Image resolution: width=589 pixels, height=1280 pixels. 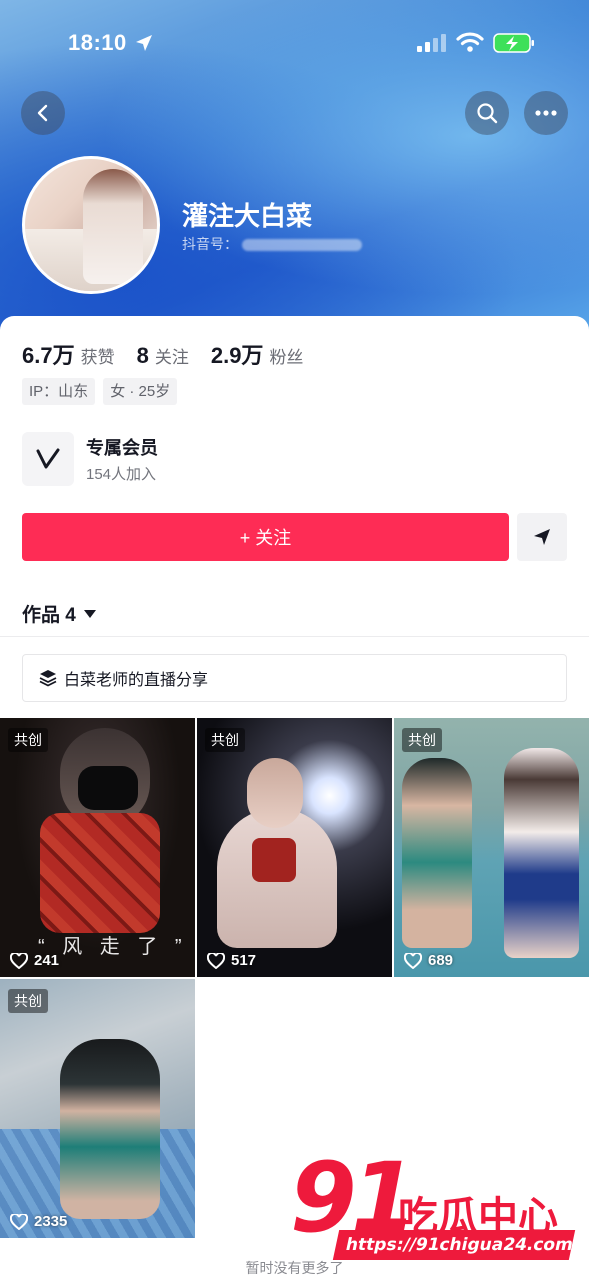 I want to click on video-tile-1: 共创 “ 风 走 了 ” 241, so click(x=97, y=847).